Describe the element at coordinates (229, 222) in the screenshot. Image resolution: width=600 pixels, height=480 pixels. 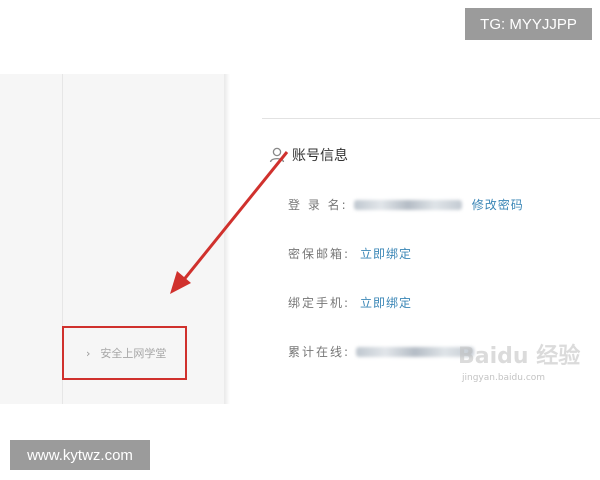
I see `red-arrow-annotation` at that location.